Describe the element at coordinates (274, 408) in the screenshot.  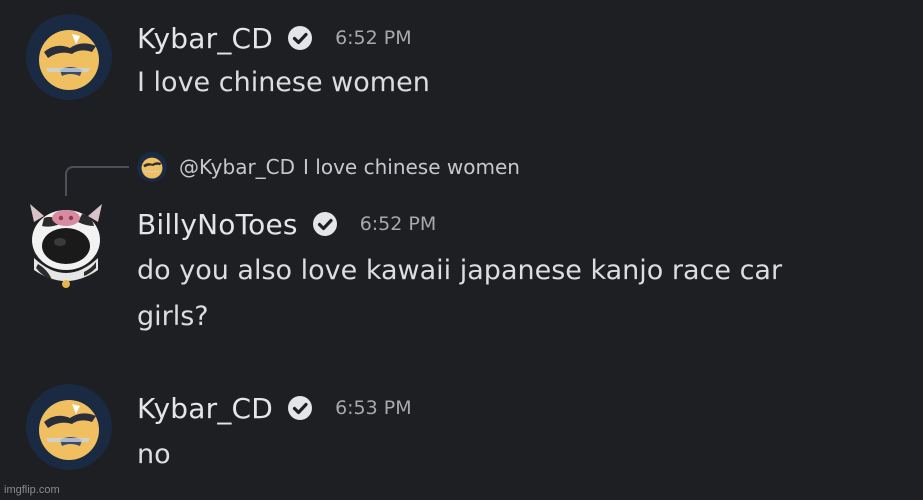
I see `message-header: Kybar_CD 6:53 PM` at that location.